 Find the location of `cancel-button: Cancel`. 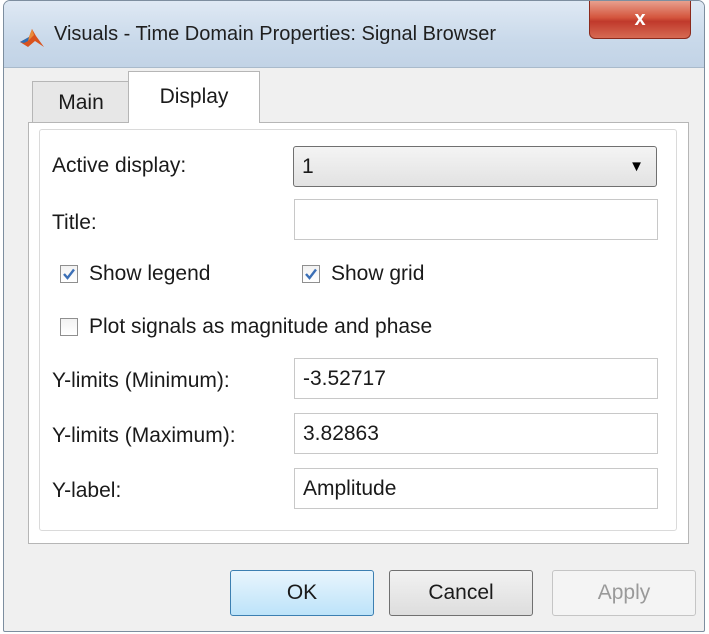

cancel-button: Cancel is located at coordinates (461, 593).